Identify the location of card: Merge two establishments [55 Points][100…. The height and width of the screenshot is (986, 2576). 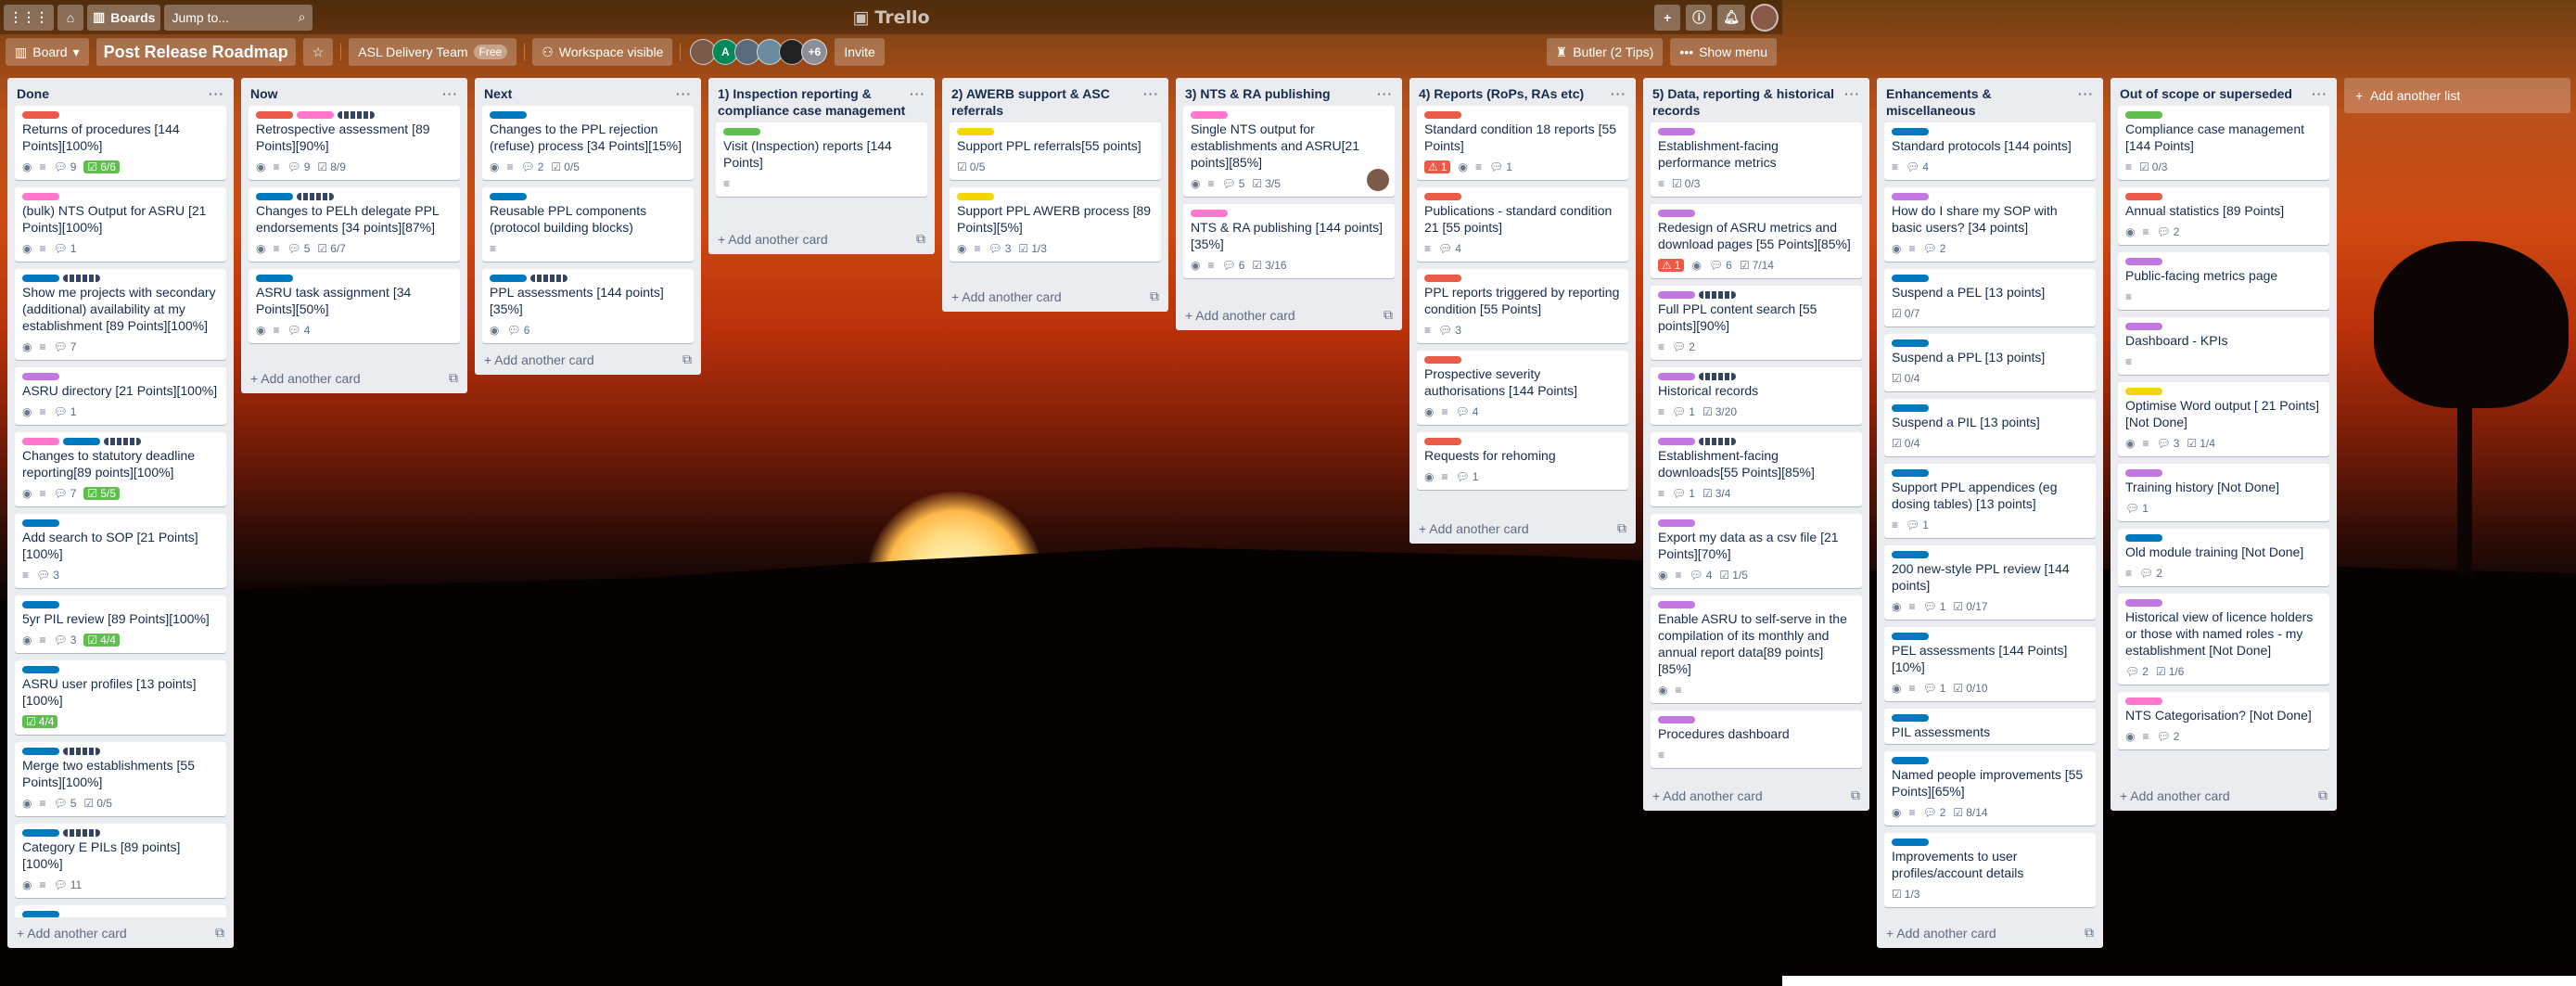
(120, 779).